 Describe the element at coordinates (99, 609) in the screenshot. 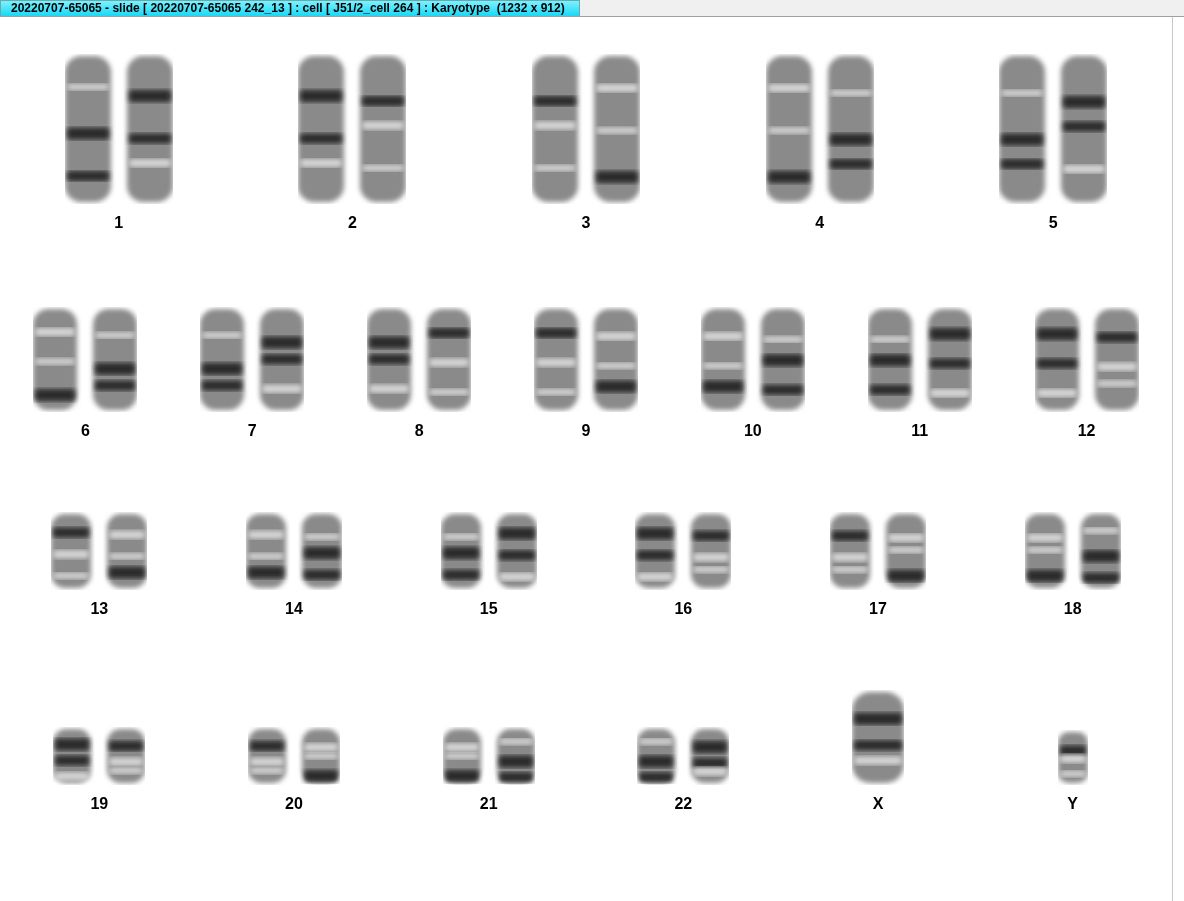

I see `chromosome-label: 13` at that location.